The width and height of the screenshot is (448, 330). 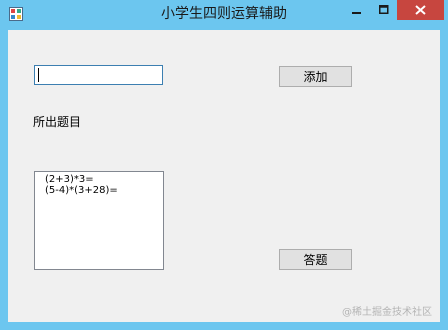 What do you see at coordinates (315, 76) in the screenshot?
I see `add-button: 添加` at bounding box center [315, 76].